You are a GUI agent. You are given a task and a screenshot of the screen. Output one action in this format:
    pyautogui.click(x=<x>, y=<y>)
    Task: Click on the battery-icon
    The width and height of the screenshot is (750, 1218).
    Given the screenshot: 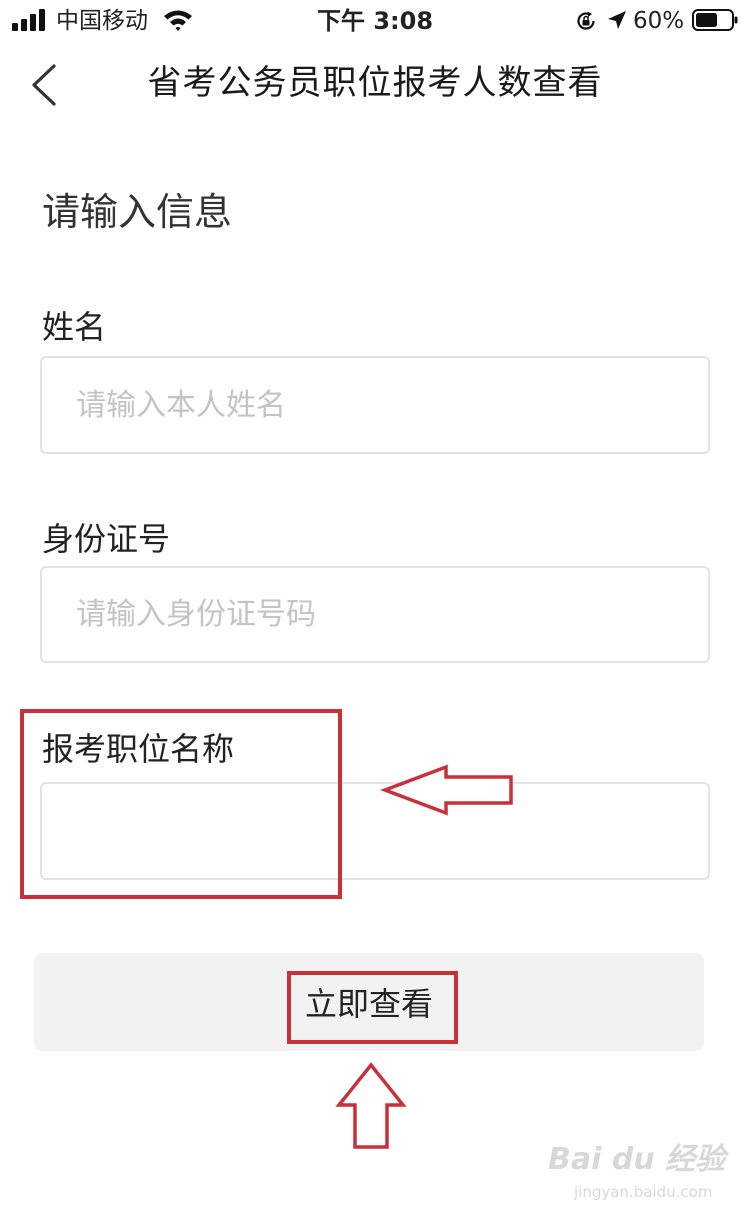 What is the action you would take?
    pyautogui.click(x=715, y=20)
    